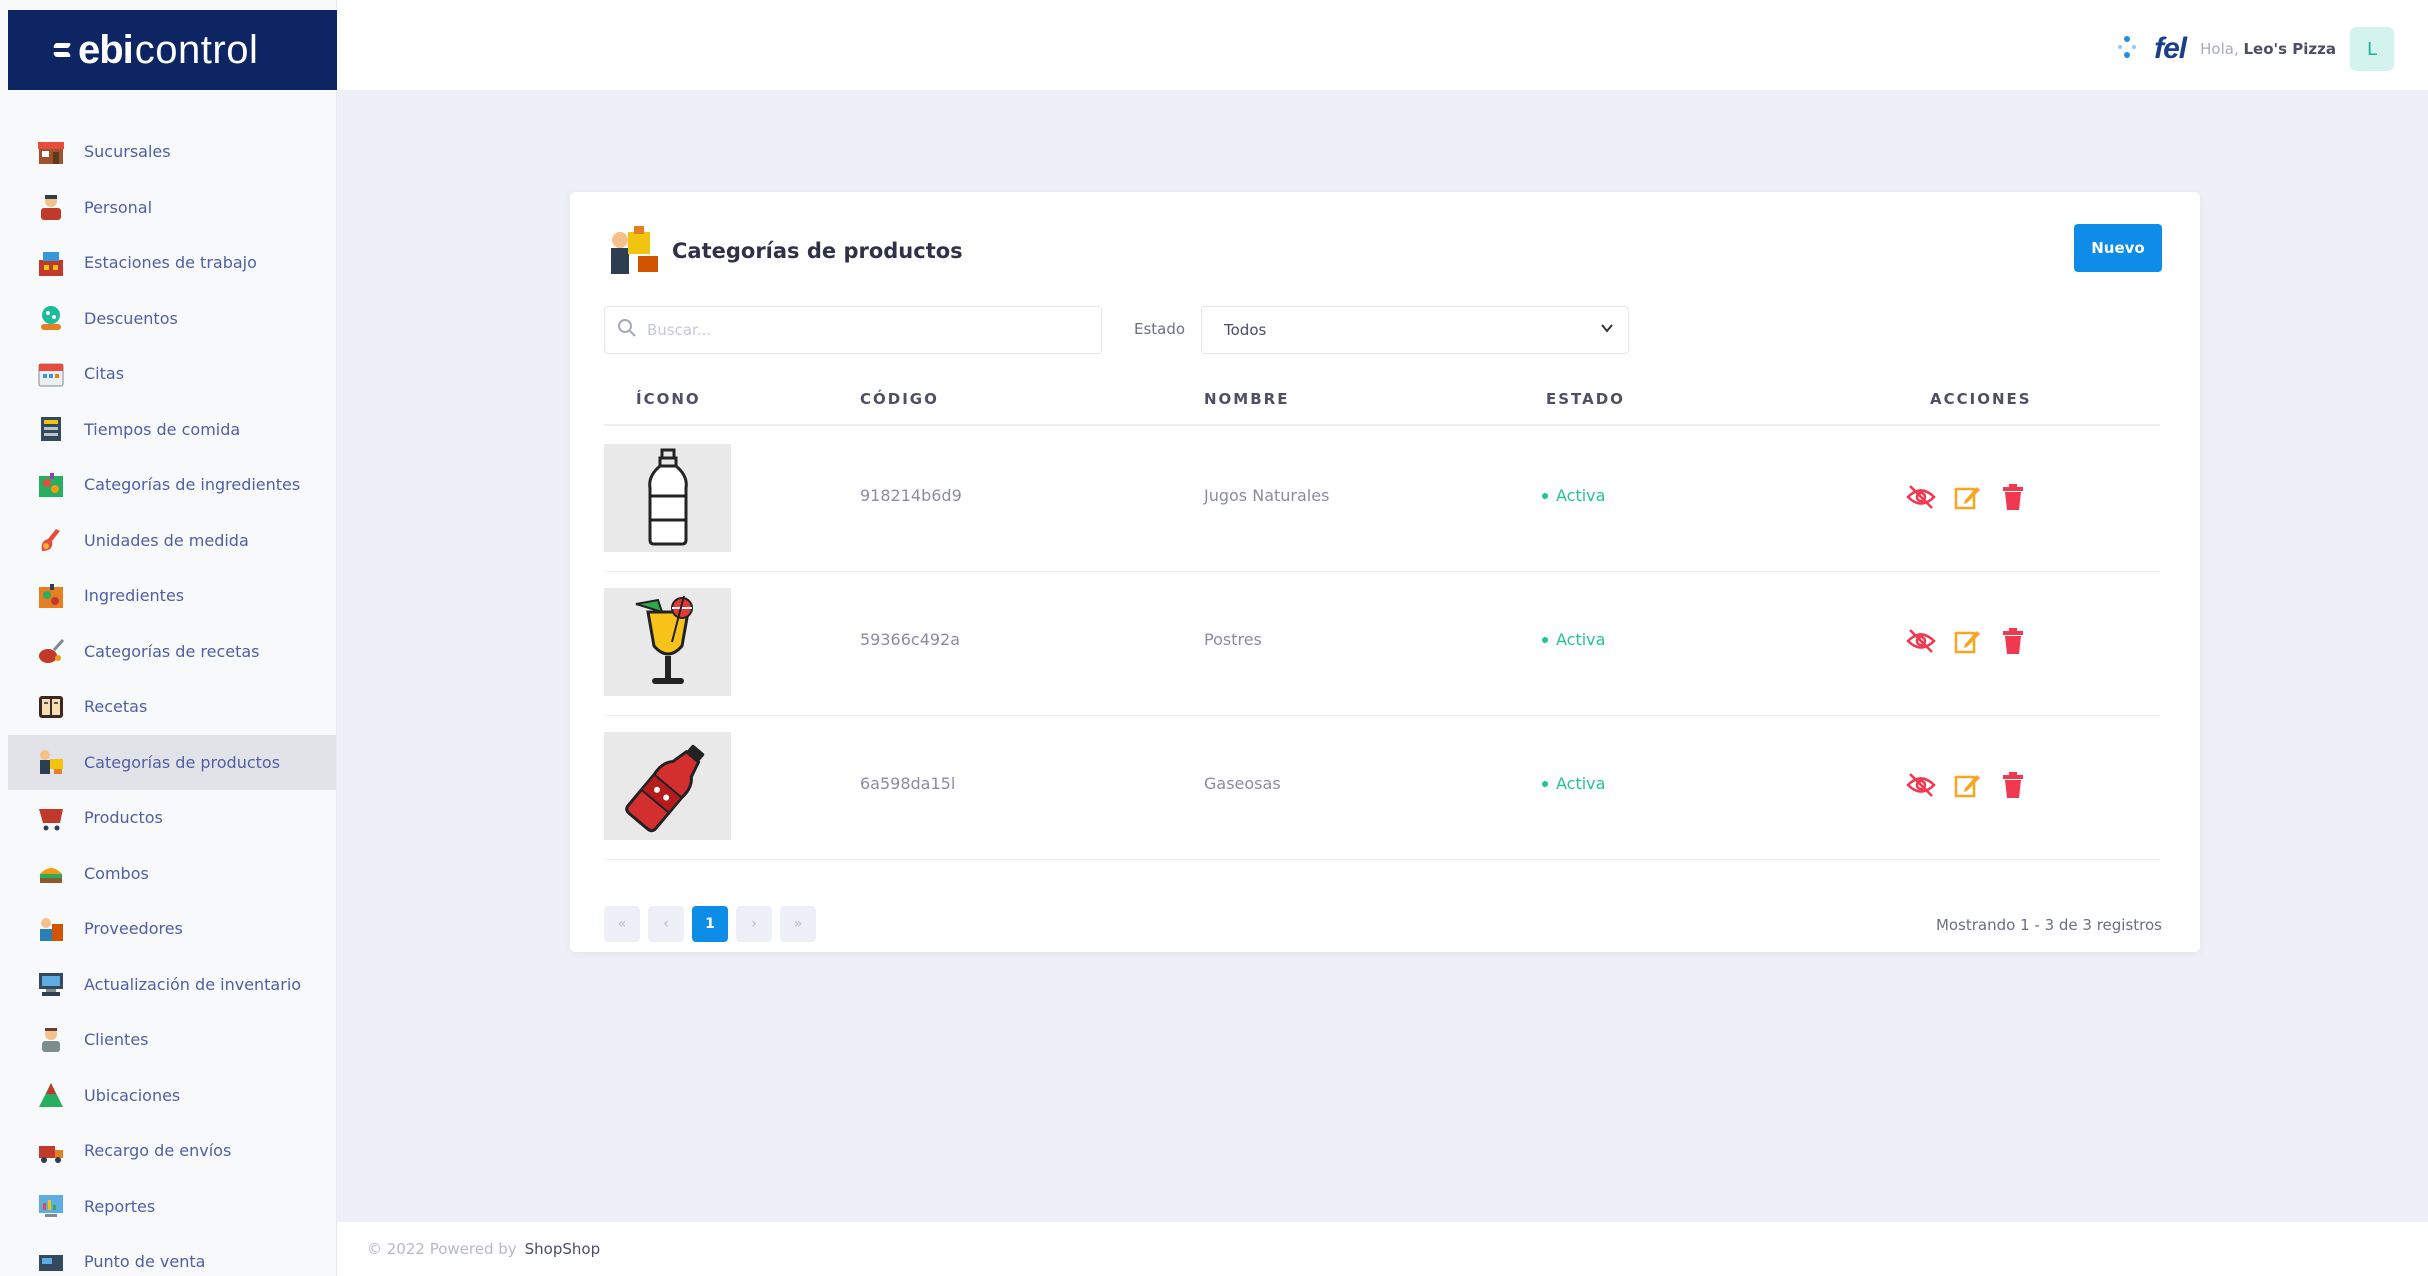  Describe the element at coordinates (908, 783) in the screenshot. I see `row-code: 6a598da15l` at that location.